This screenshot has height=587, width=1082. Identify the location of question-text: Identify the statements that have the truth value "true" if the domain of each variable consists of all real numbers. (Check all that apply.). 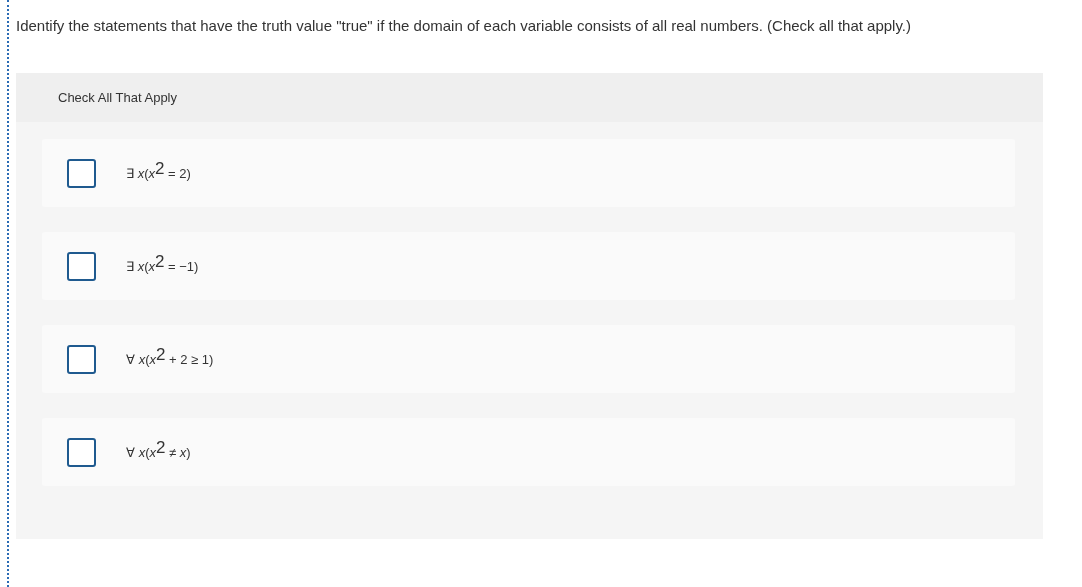
(464, 26).